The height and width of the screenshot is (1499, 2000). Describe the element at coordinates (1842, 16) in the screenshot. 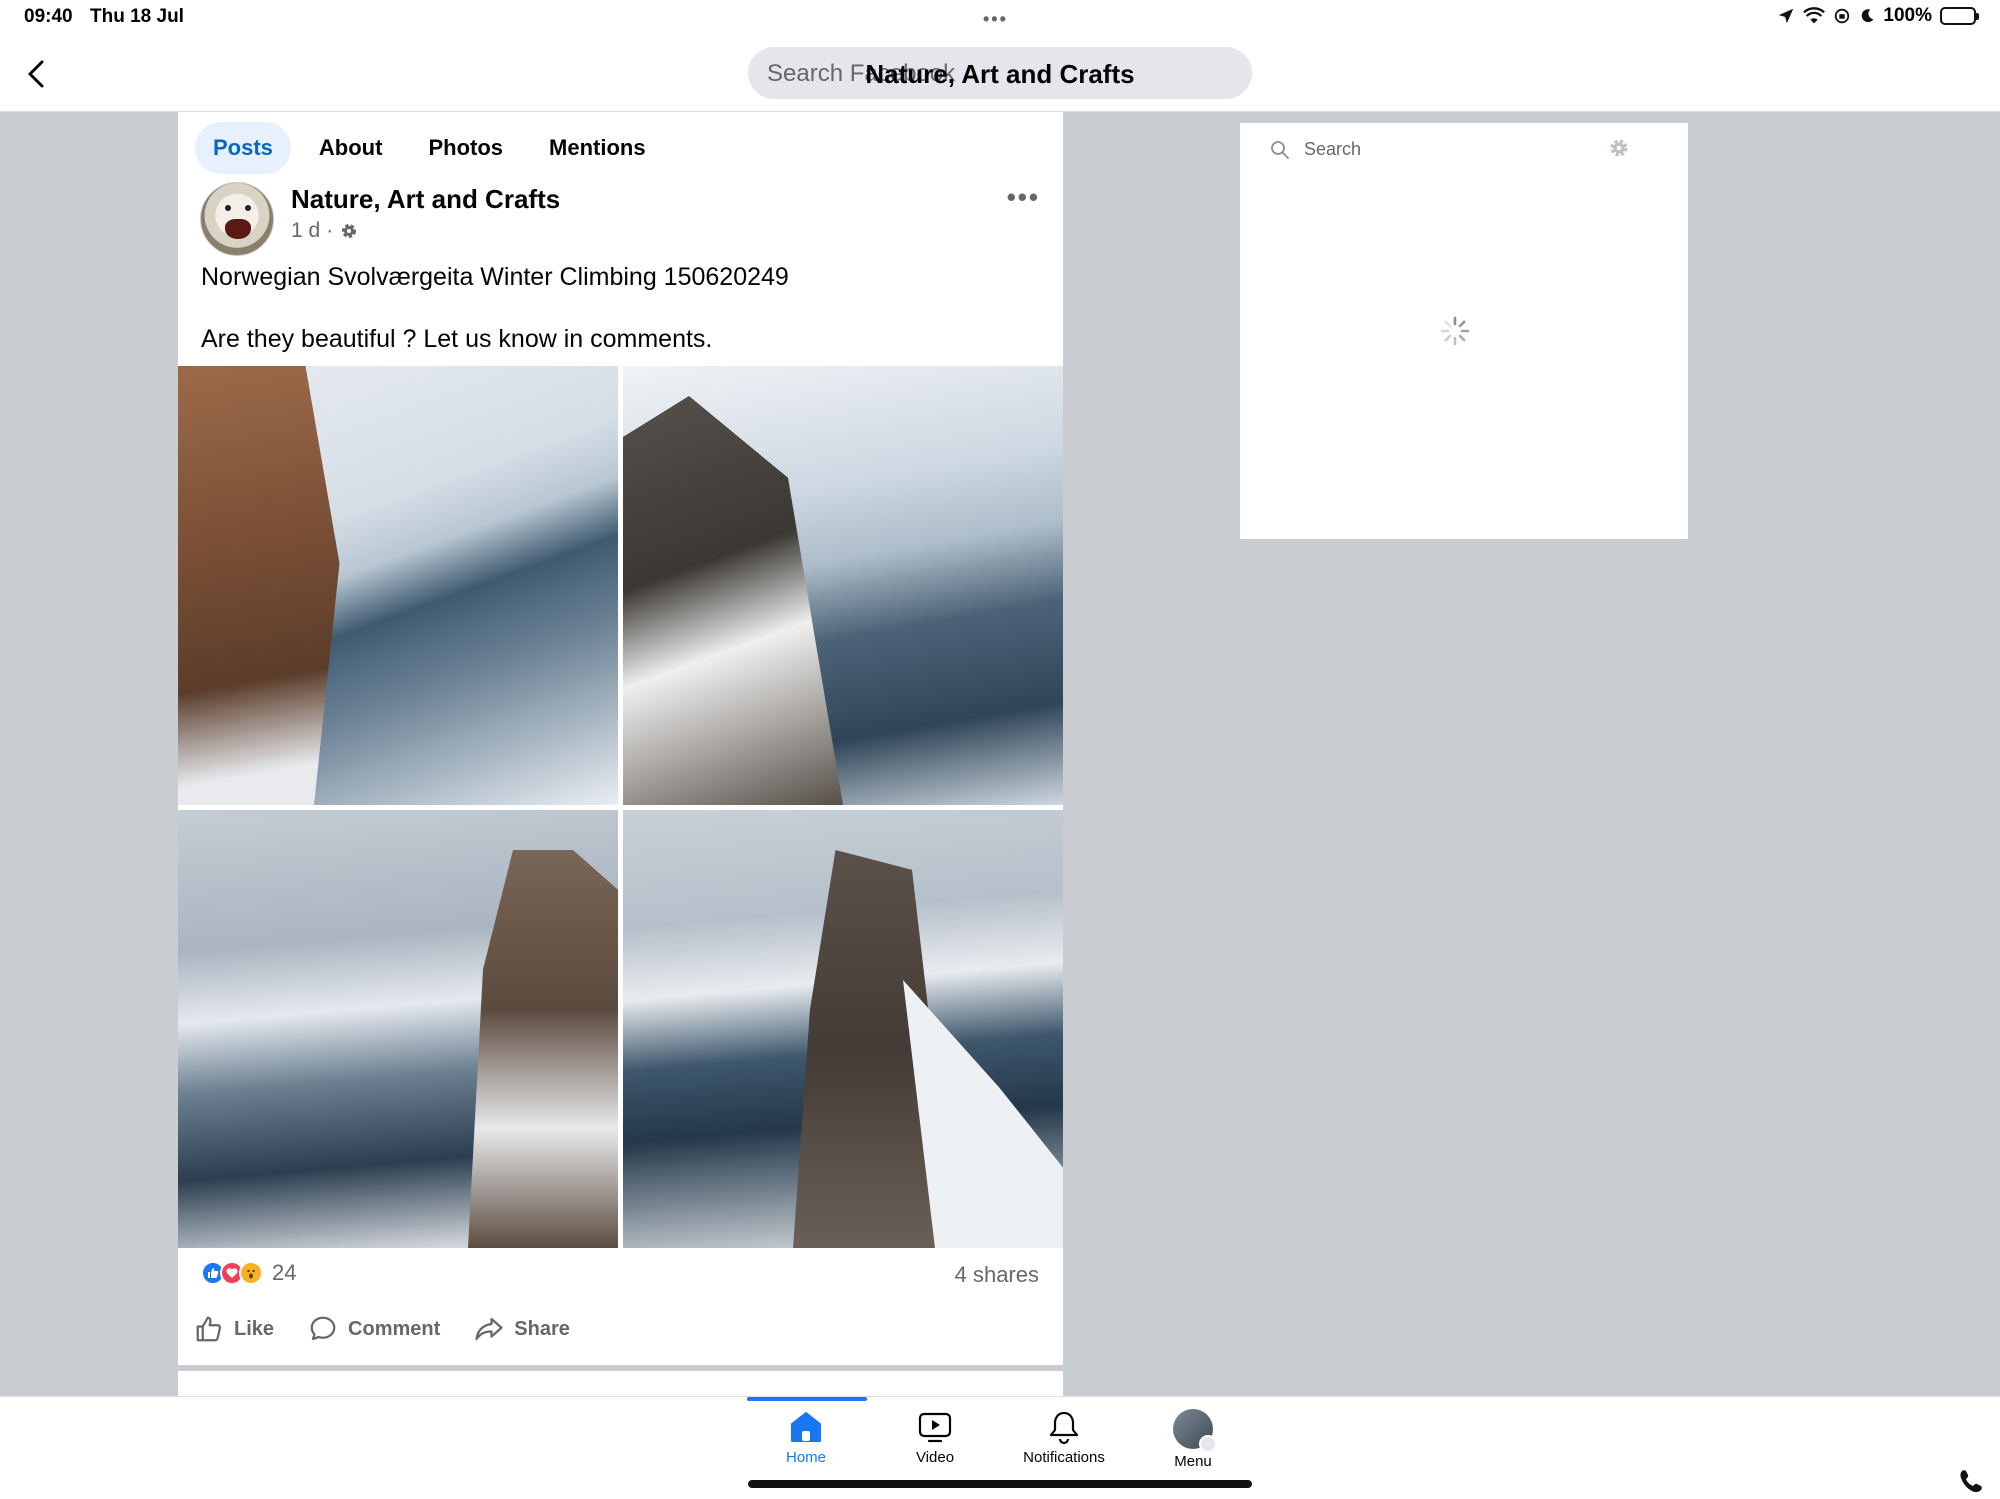

I see `orientation-lock-icon` at that location.